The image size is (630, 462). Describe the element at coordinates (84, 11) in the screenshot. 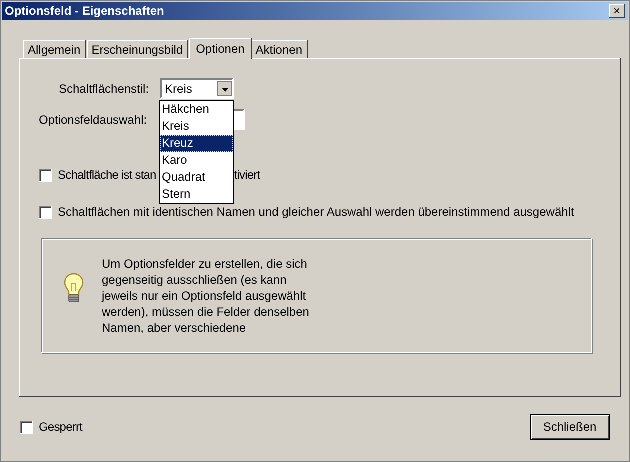

I see `window-title: Optionsfeld - Eigenschaften` at that location.